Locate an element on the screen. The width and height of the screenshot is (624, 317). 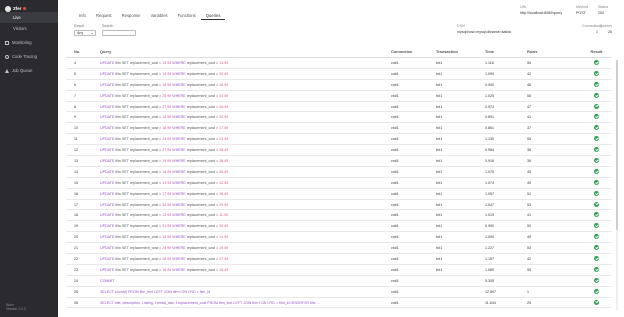
header-transaction: Transaction is located at coordinates (460, 51).